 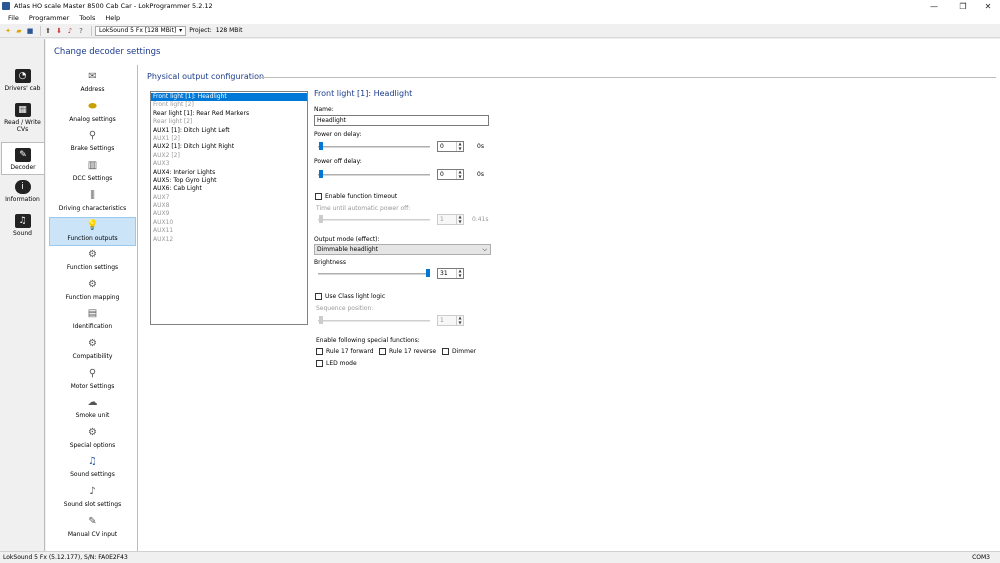 I want to click on category-function-settings: ⚙ Function settings, so click(x=92, y=261).